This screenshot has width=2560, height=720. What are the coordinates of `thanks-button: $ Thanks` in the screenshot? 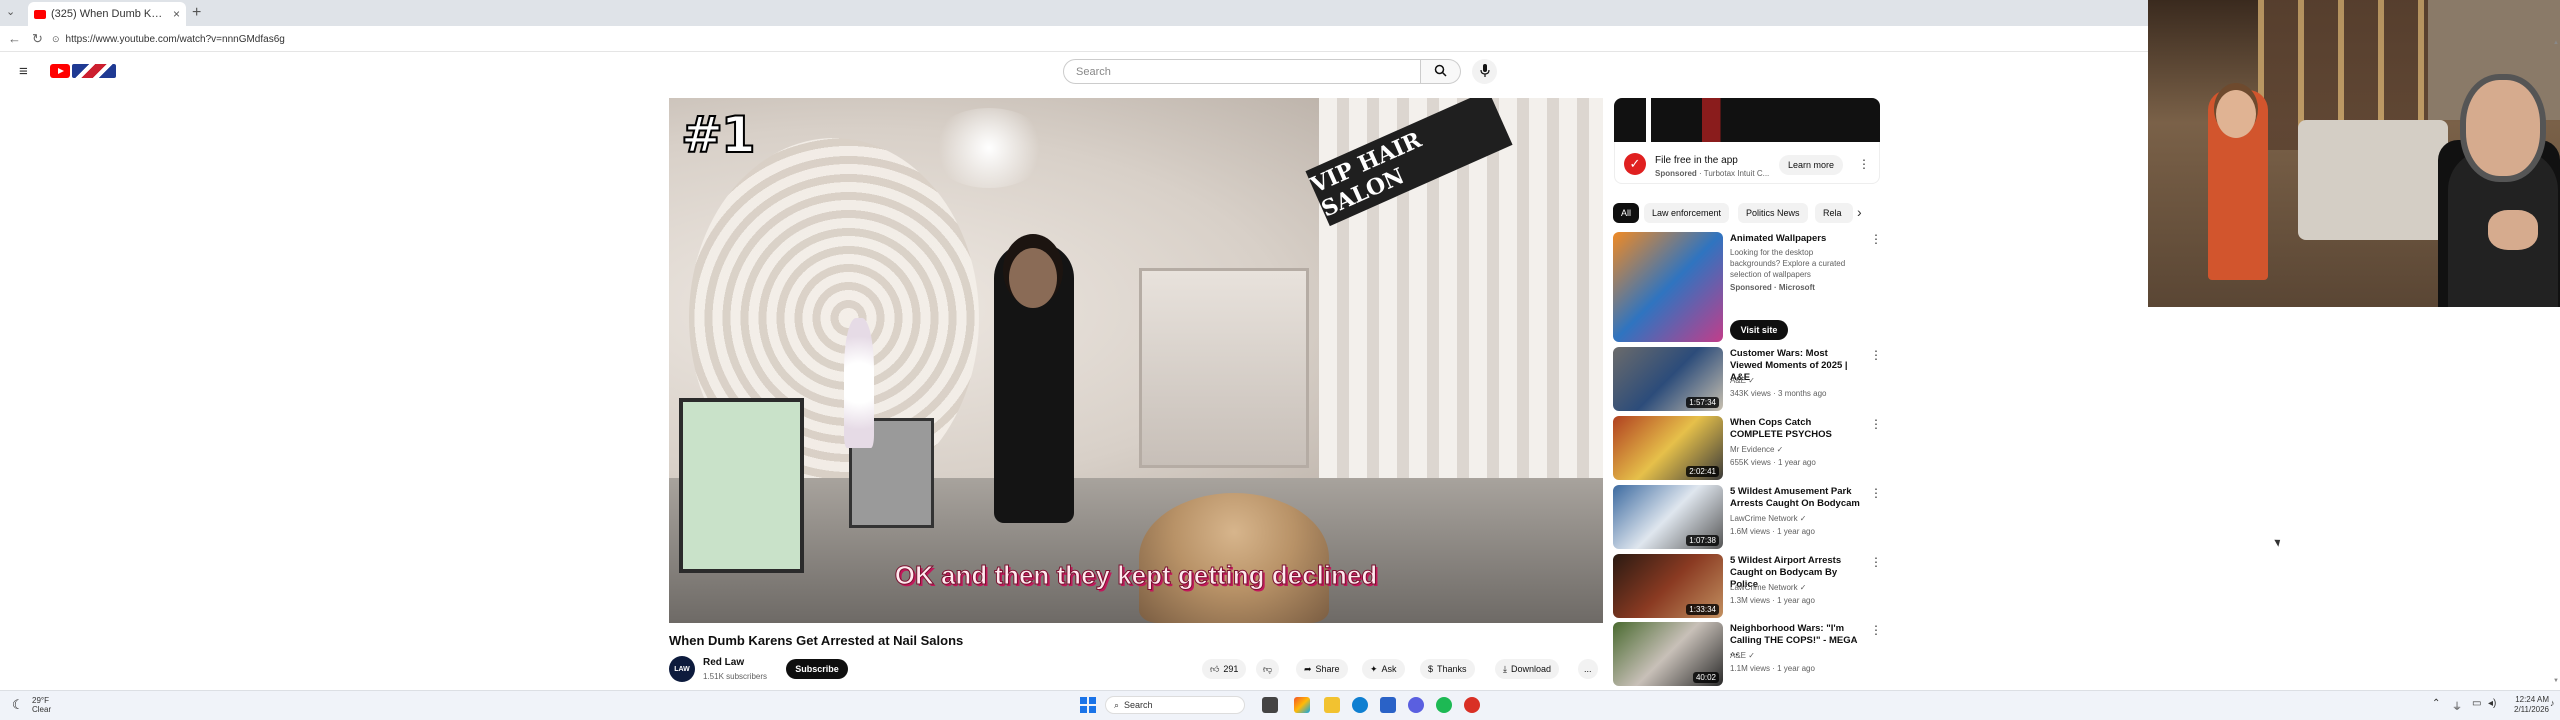 It's located at (1447, 669).